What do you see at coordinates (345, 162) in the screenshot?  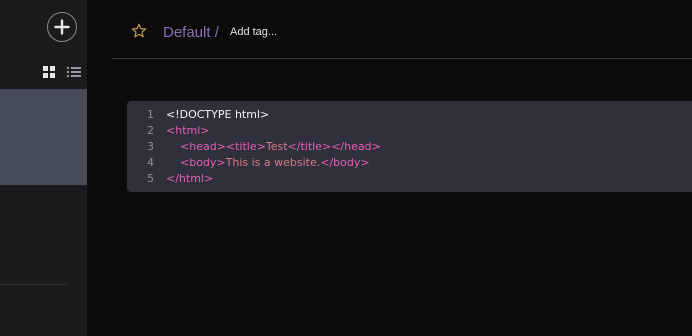 I see `code-token: </body>` at bounding box center [345, 162].